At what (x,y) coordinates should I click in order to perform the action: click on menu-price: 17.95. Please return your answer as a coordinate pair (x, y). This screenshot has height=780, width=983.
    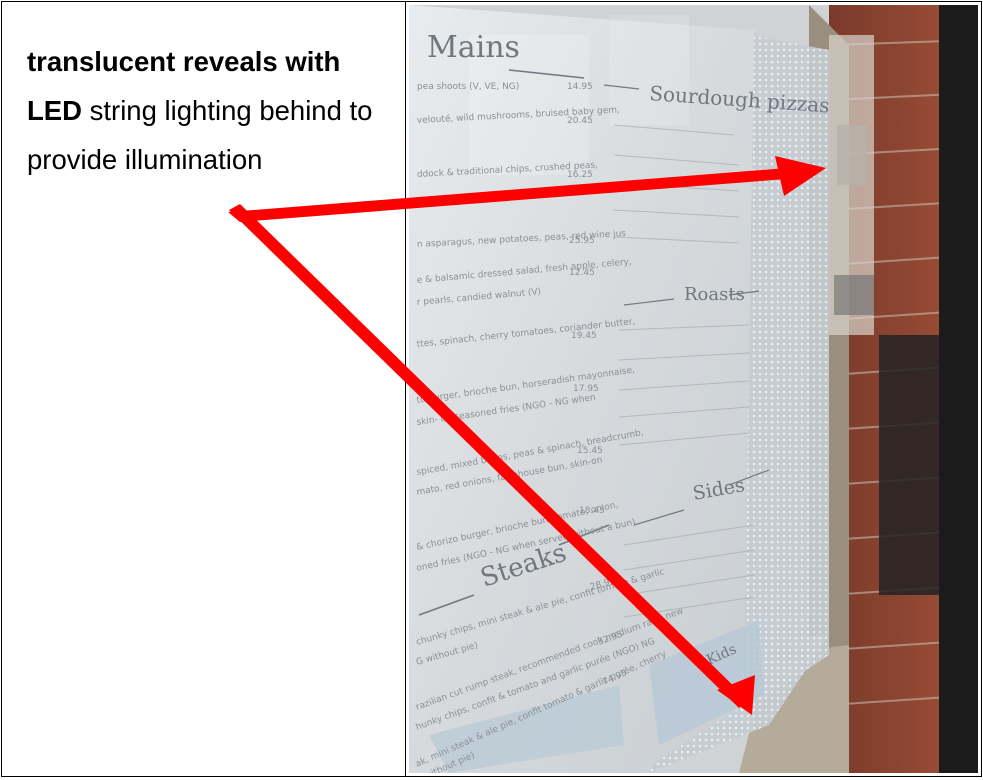
    Looking at the image, I should click on (586, 389).